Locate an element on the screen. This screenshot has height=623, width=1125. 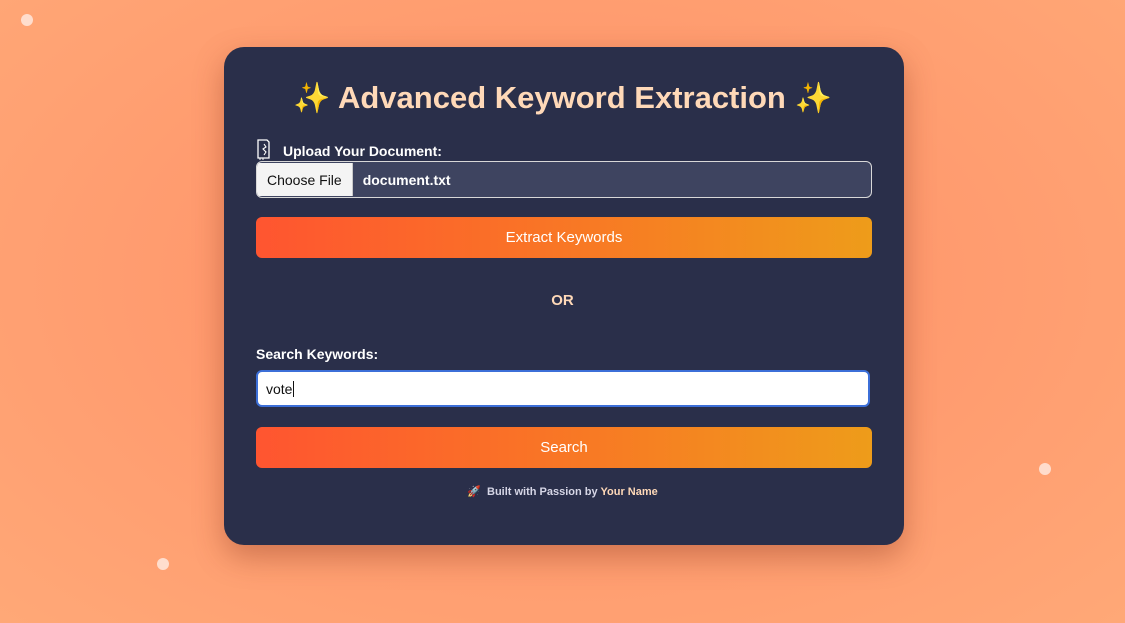
footer: 🚀 Built with Passion by Your Name is located at coordinates (562, 491).